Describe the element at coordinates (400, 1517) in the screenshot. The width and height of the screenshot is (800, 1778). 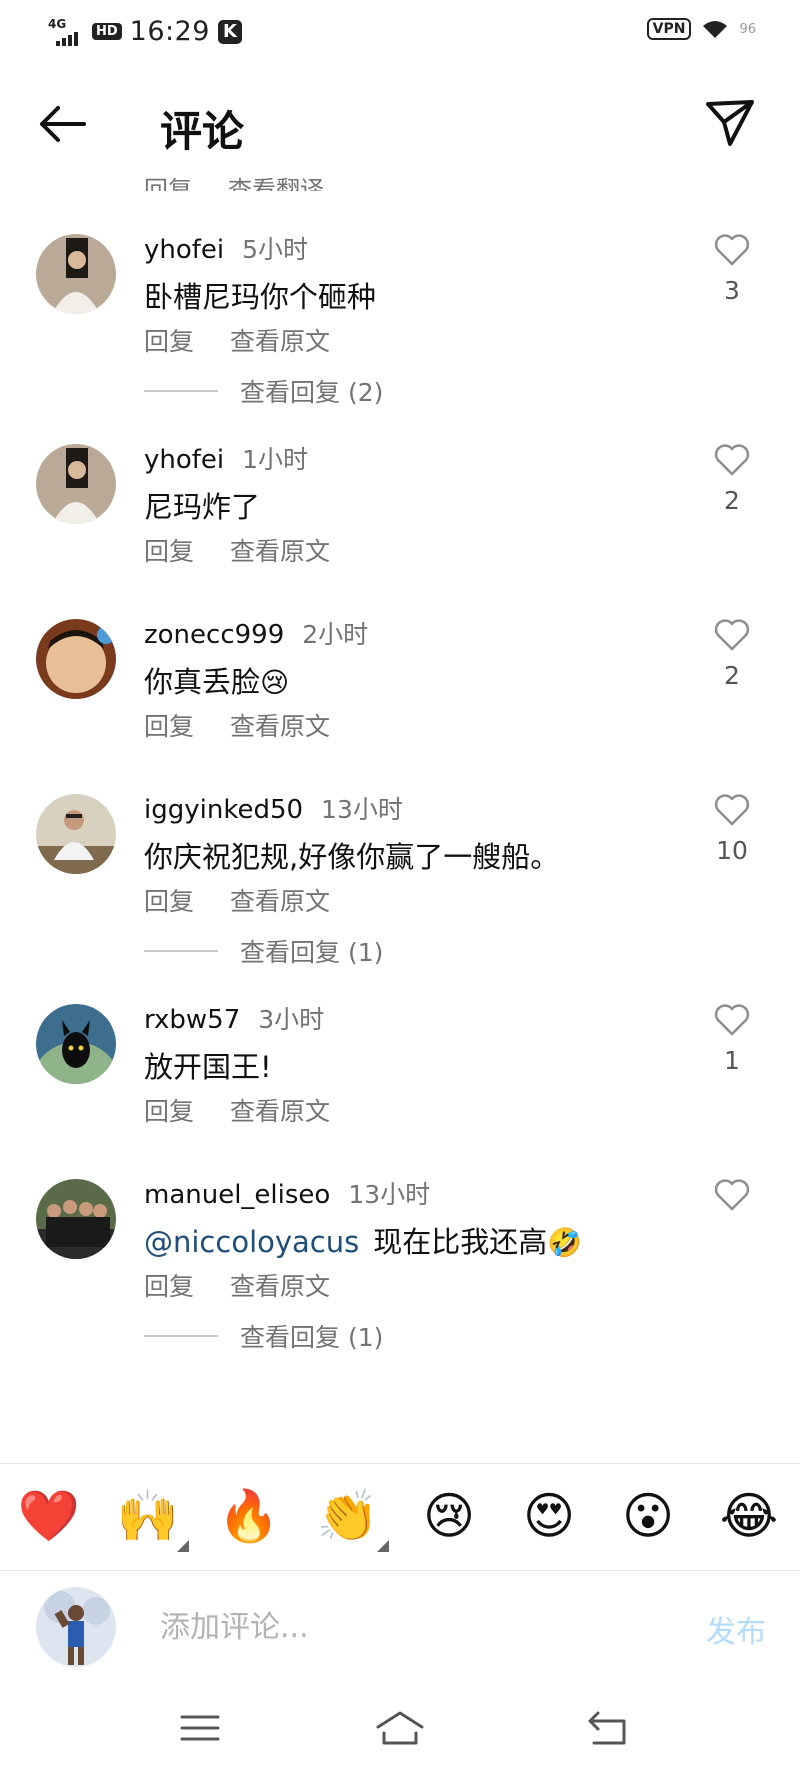
I see `emoji-reaction-bar: ❤️ 🙌 🔥 👏 😢 😍 😮 😂` at that location.